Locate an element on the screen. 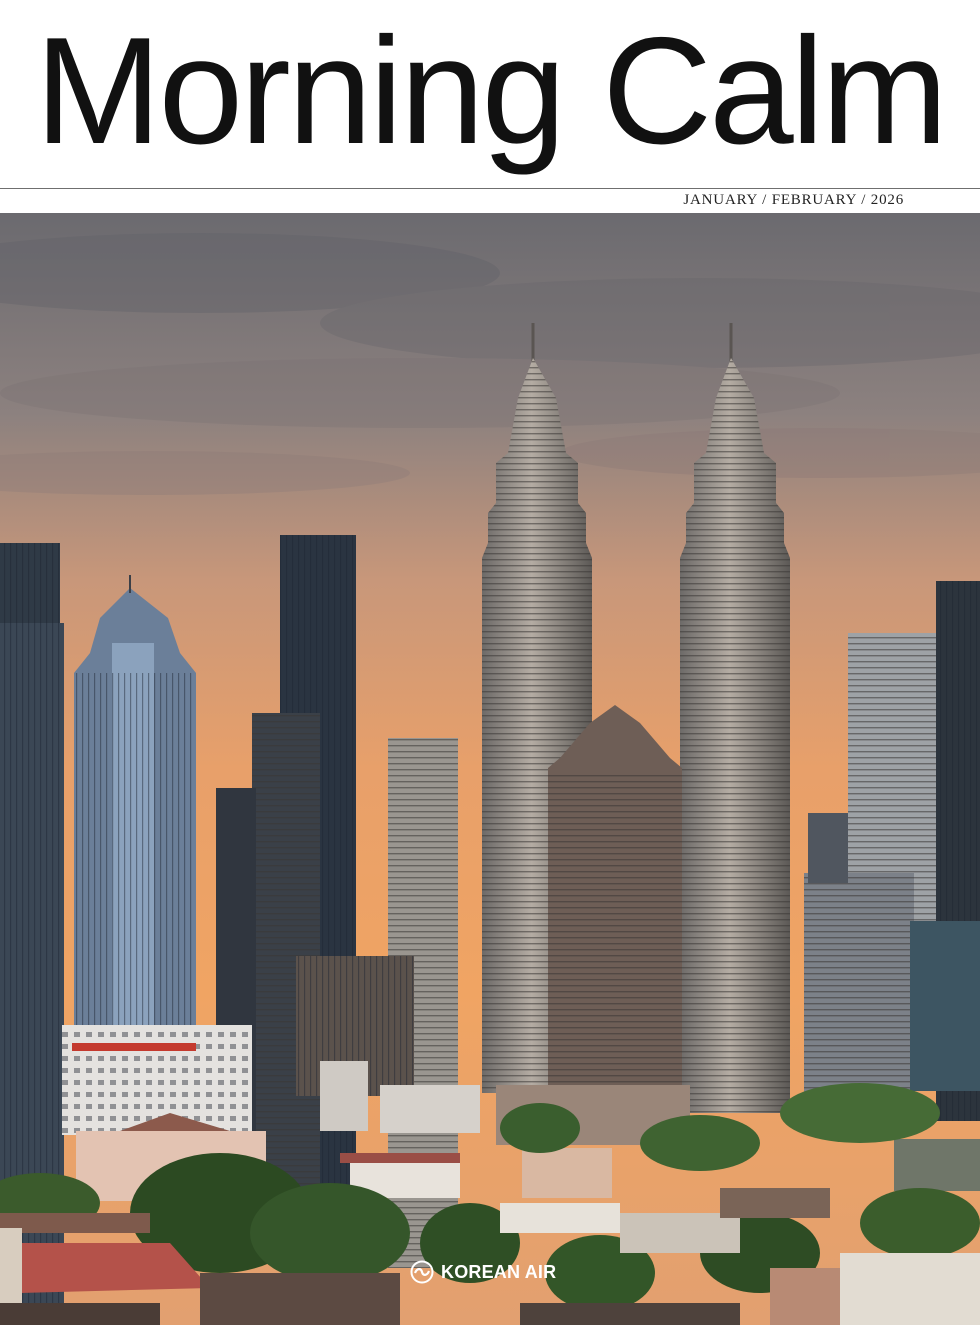 The width and height of the screenshot is (980, 1325). header-divider is located at coordinates (490, 188).